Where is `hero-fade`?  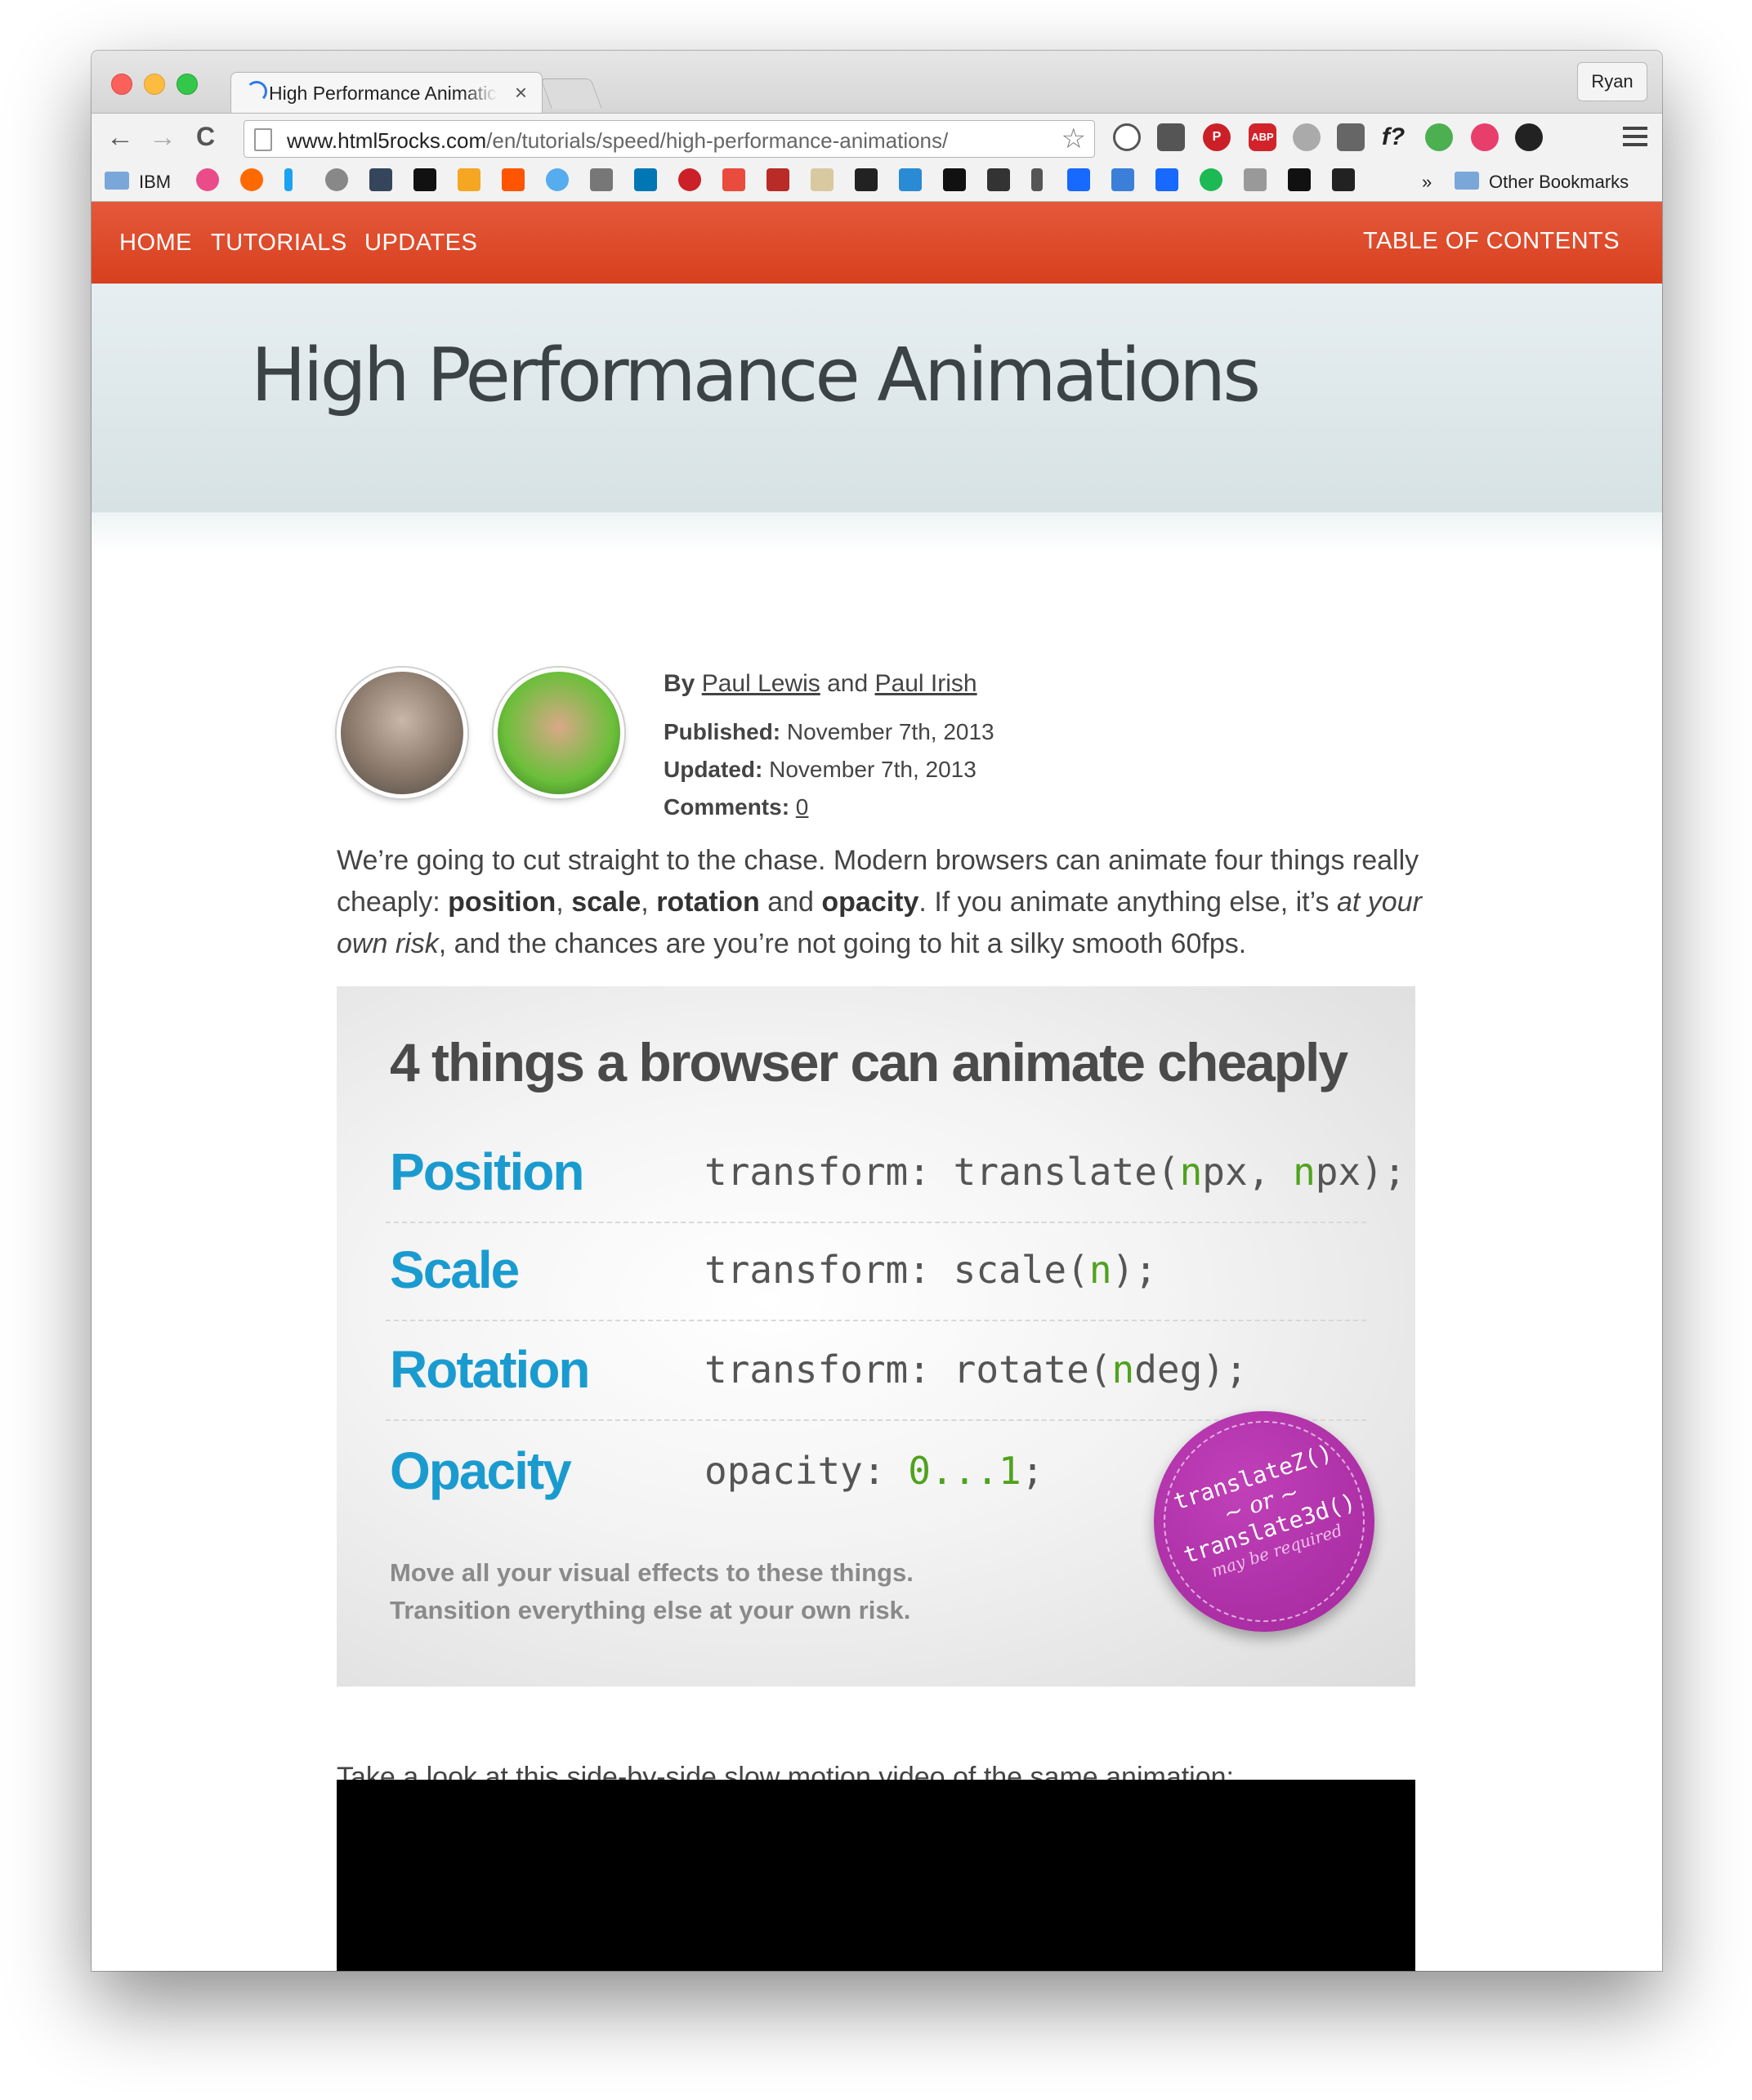 hero-fade is located at coordinates (877, 532).